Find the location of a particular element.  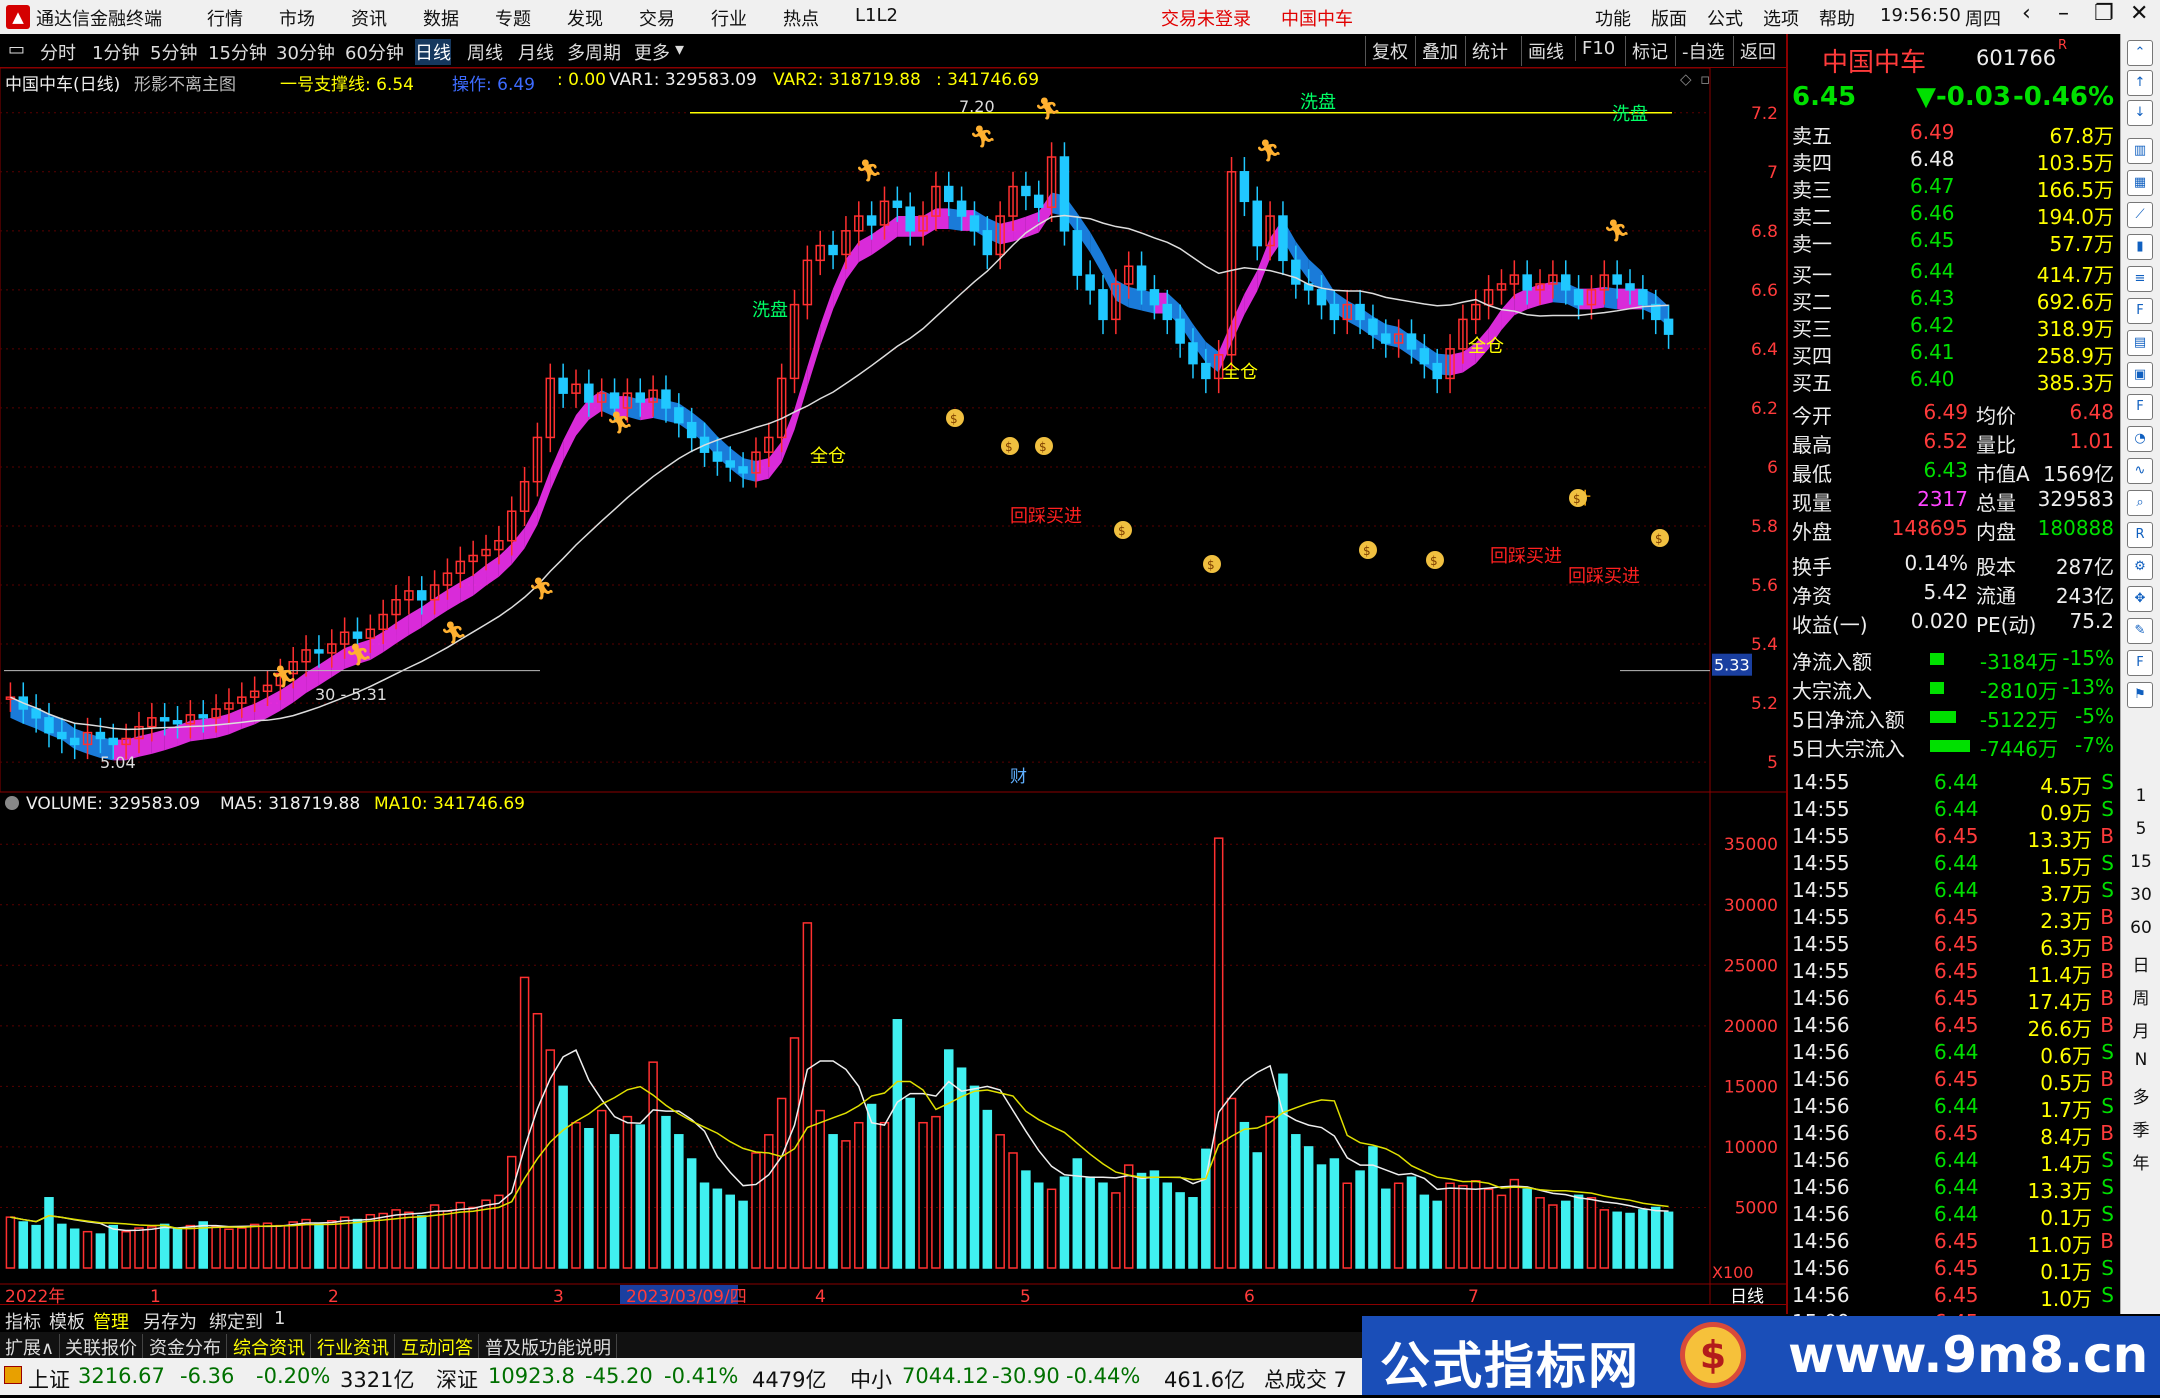

zx-name: 中小 is located at coordinates (871, 1379).